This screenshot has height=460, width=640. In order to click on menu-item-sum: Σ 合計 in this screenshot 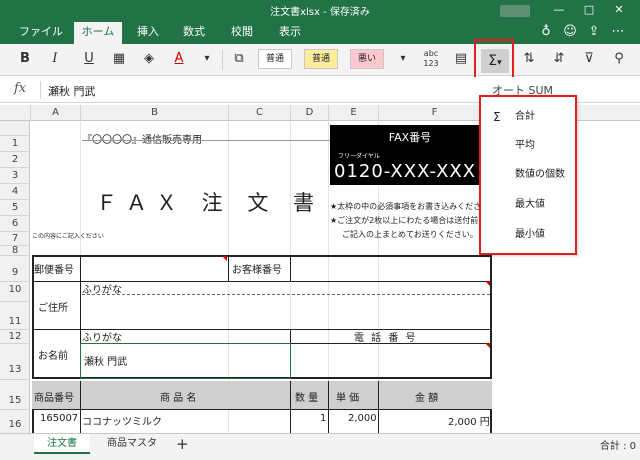, I will do `click(528, 117)`.